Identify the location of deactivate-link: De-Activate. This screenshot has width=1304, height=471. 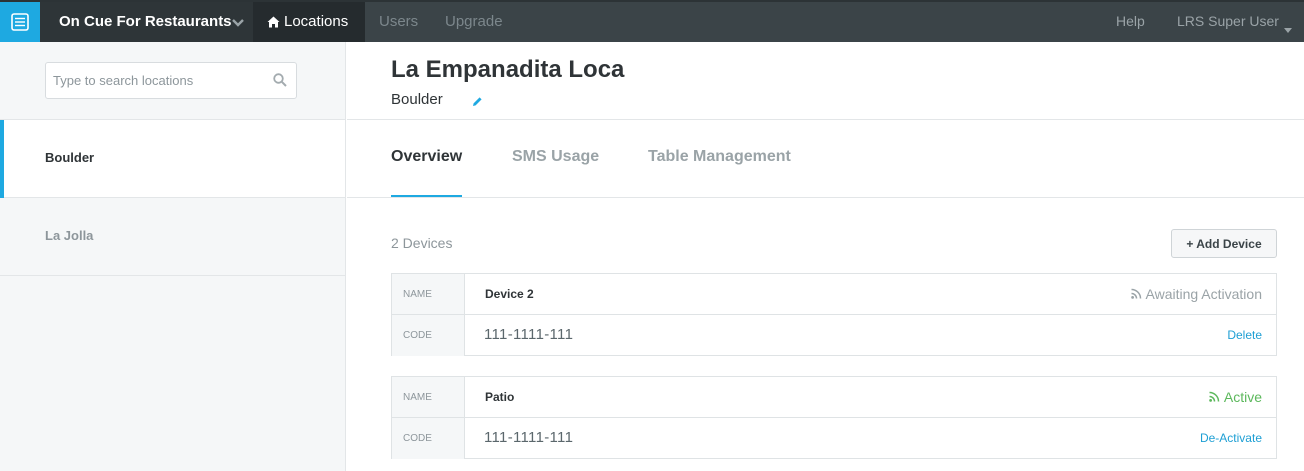
(1231, 438).